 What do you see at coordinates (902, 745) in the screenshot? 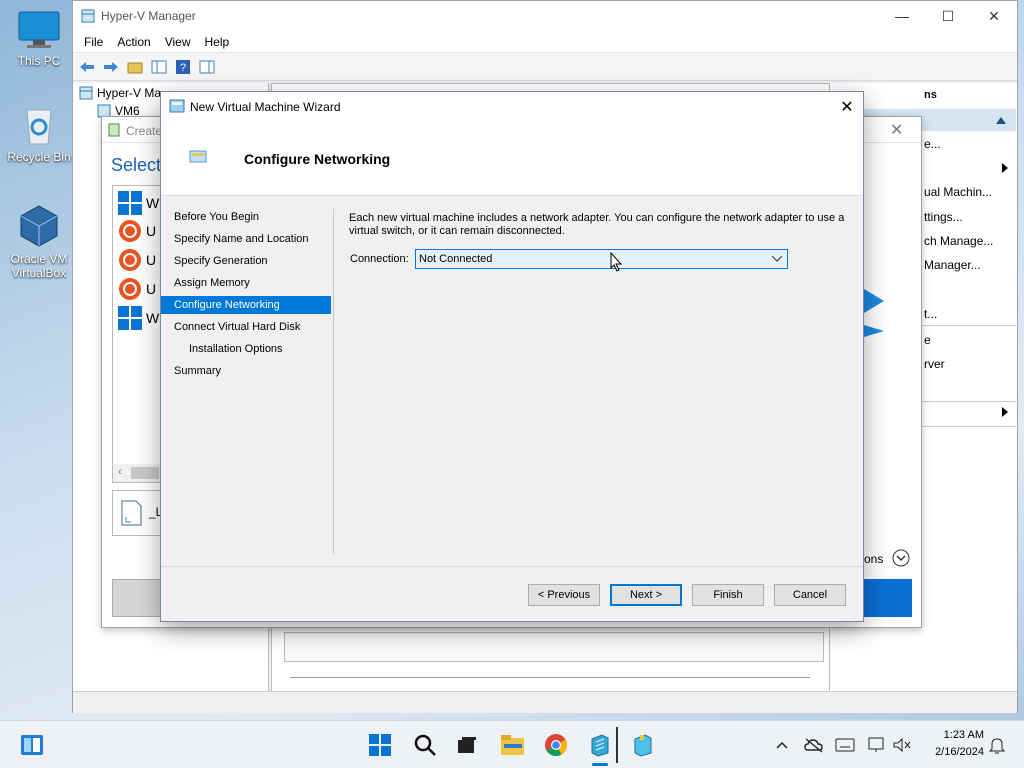
I see `volume-muted-icon` at bounding box center [902, 745].